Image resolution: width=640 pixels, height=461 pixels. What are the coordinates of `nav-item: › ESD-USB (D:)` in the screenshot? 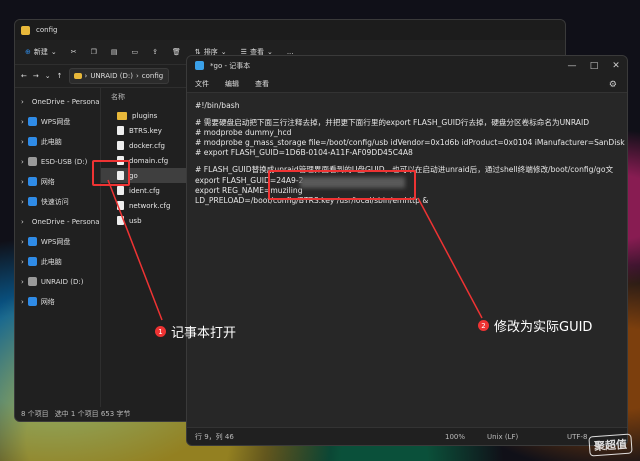 It's located at (57, 161).